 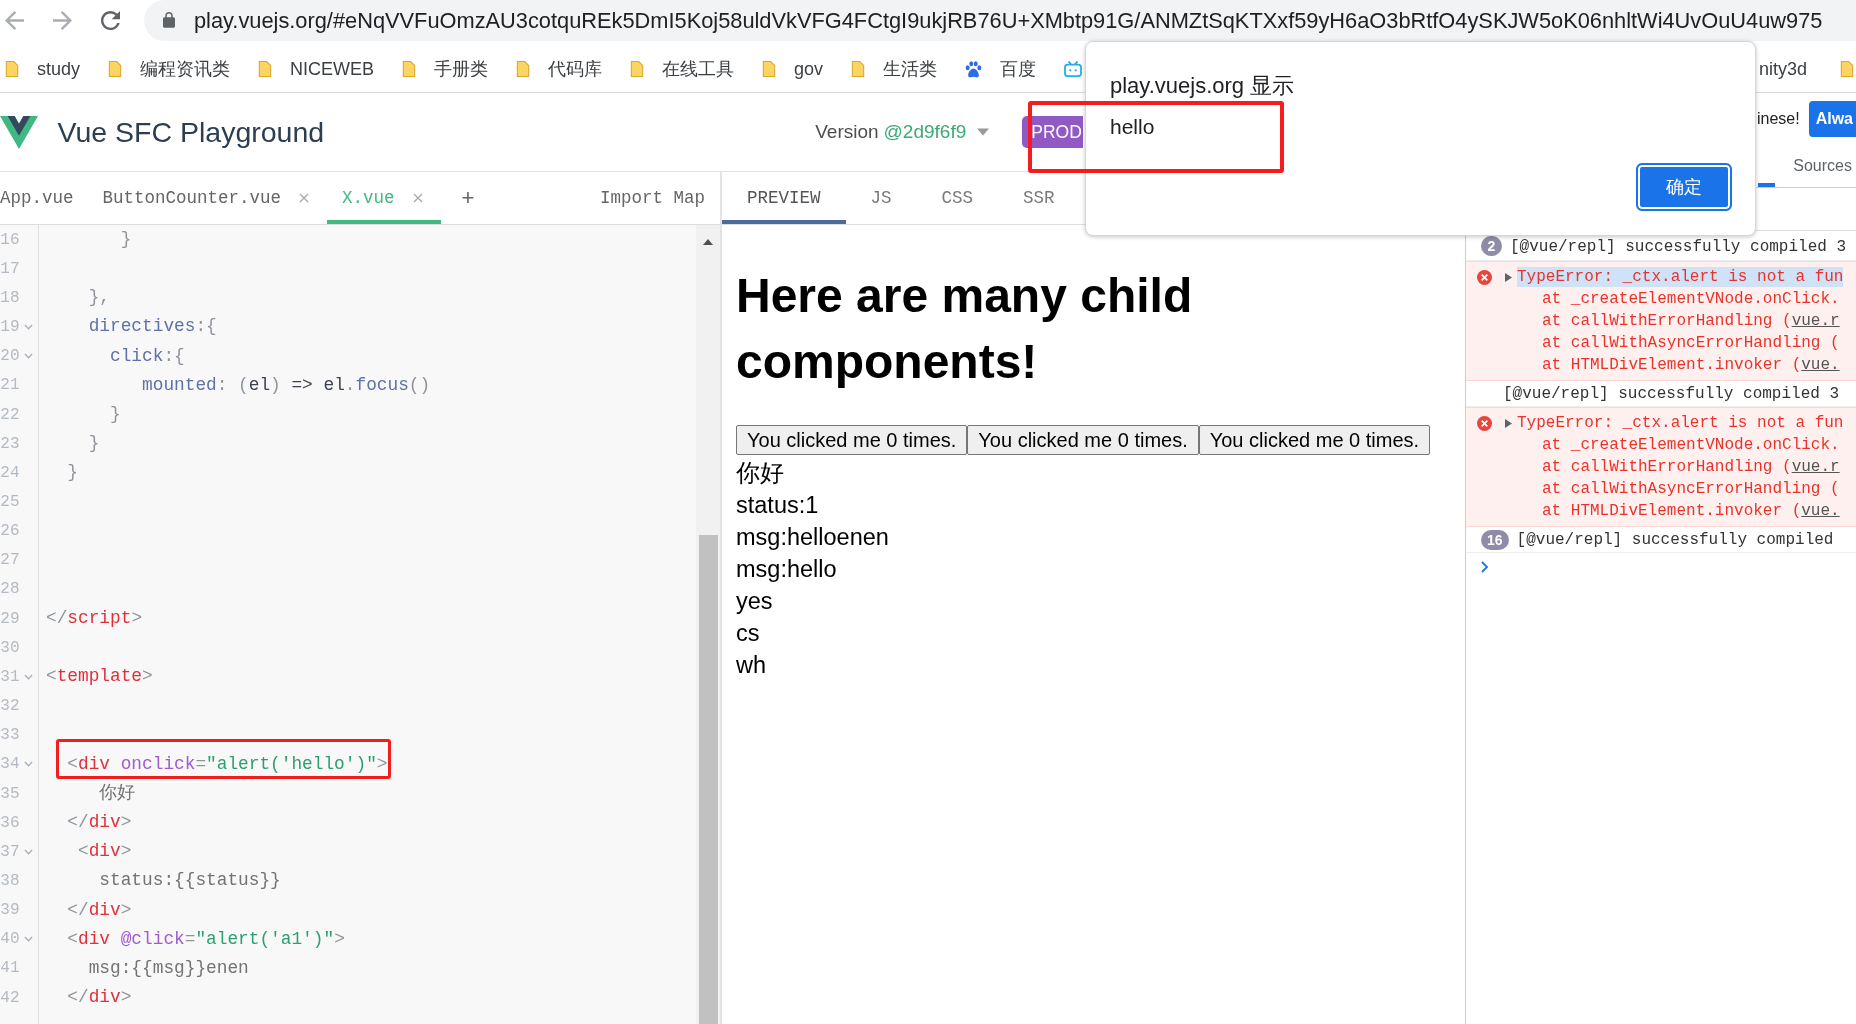 I want to click on output-tab: CSS, so click(x=957, y=198).